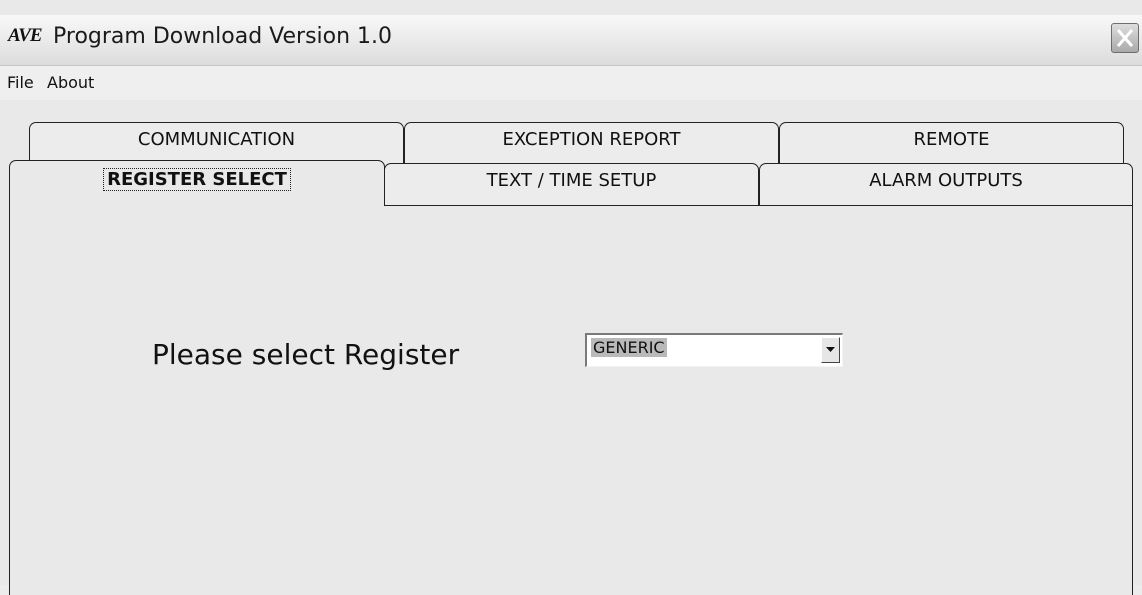 The width and height of the screenshot is (1142, 595). I want to click on menu-about: About, so click(70, 82).